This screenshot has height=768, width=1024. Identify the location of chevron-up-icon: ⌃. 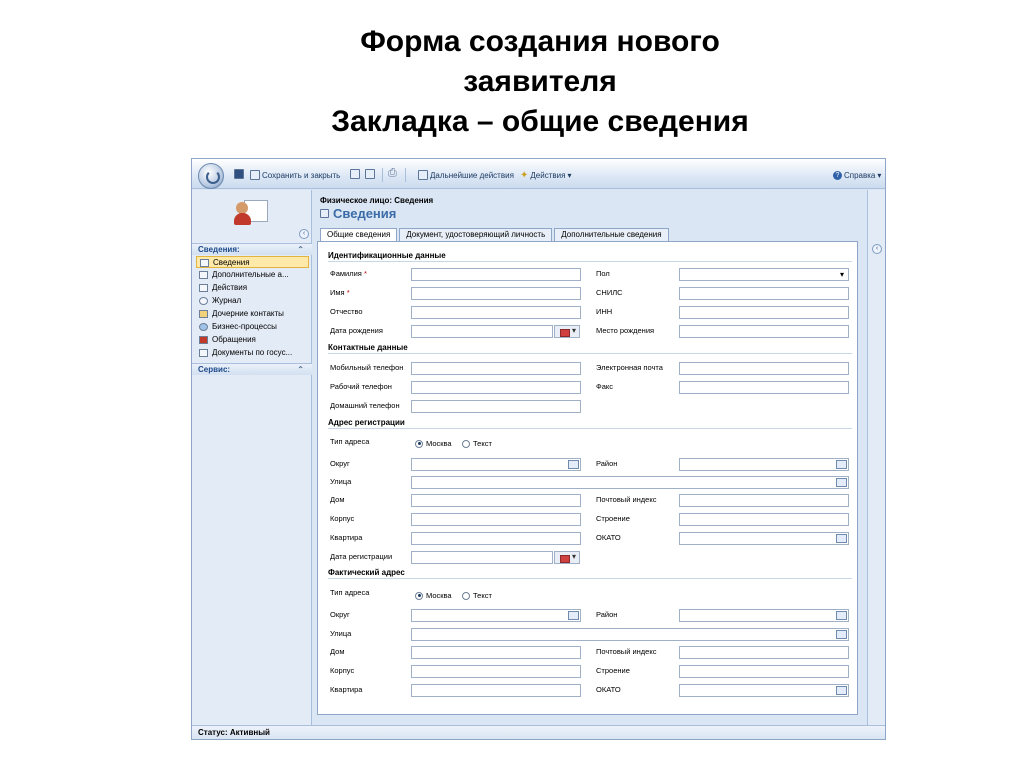
(300, 249).